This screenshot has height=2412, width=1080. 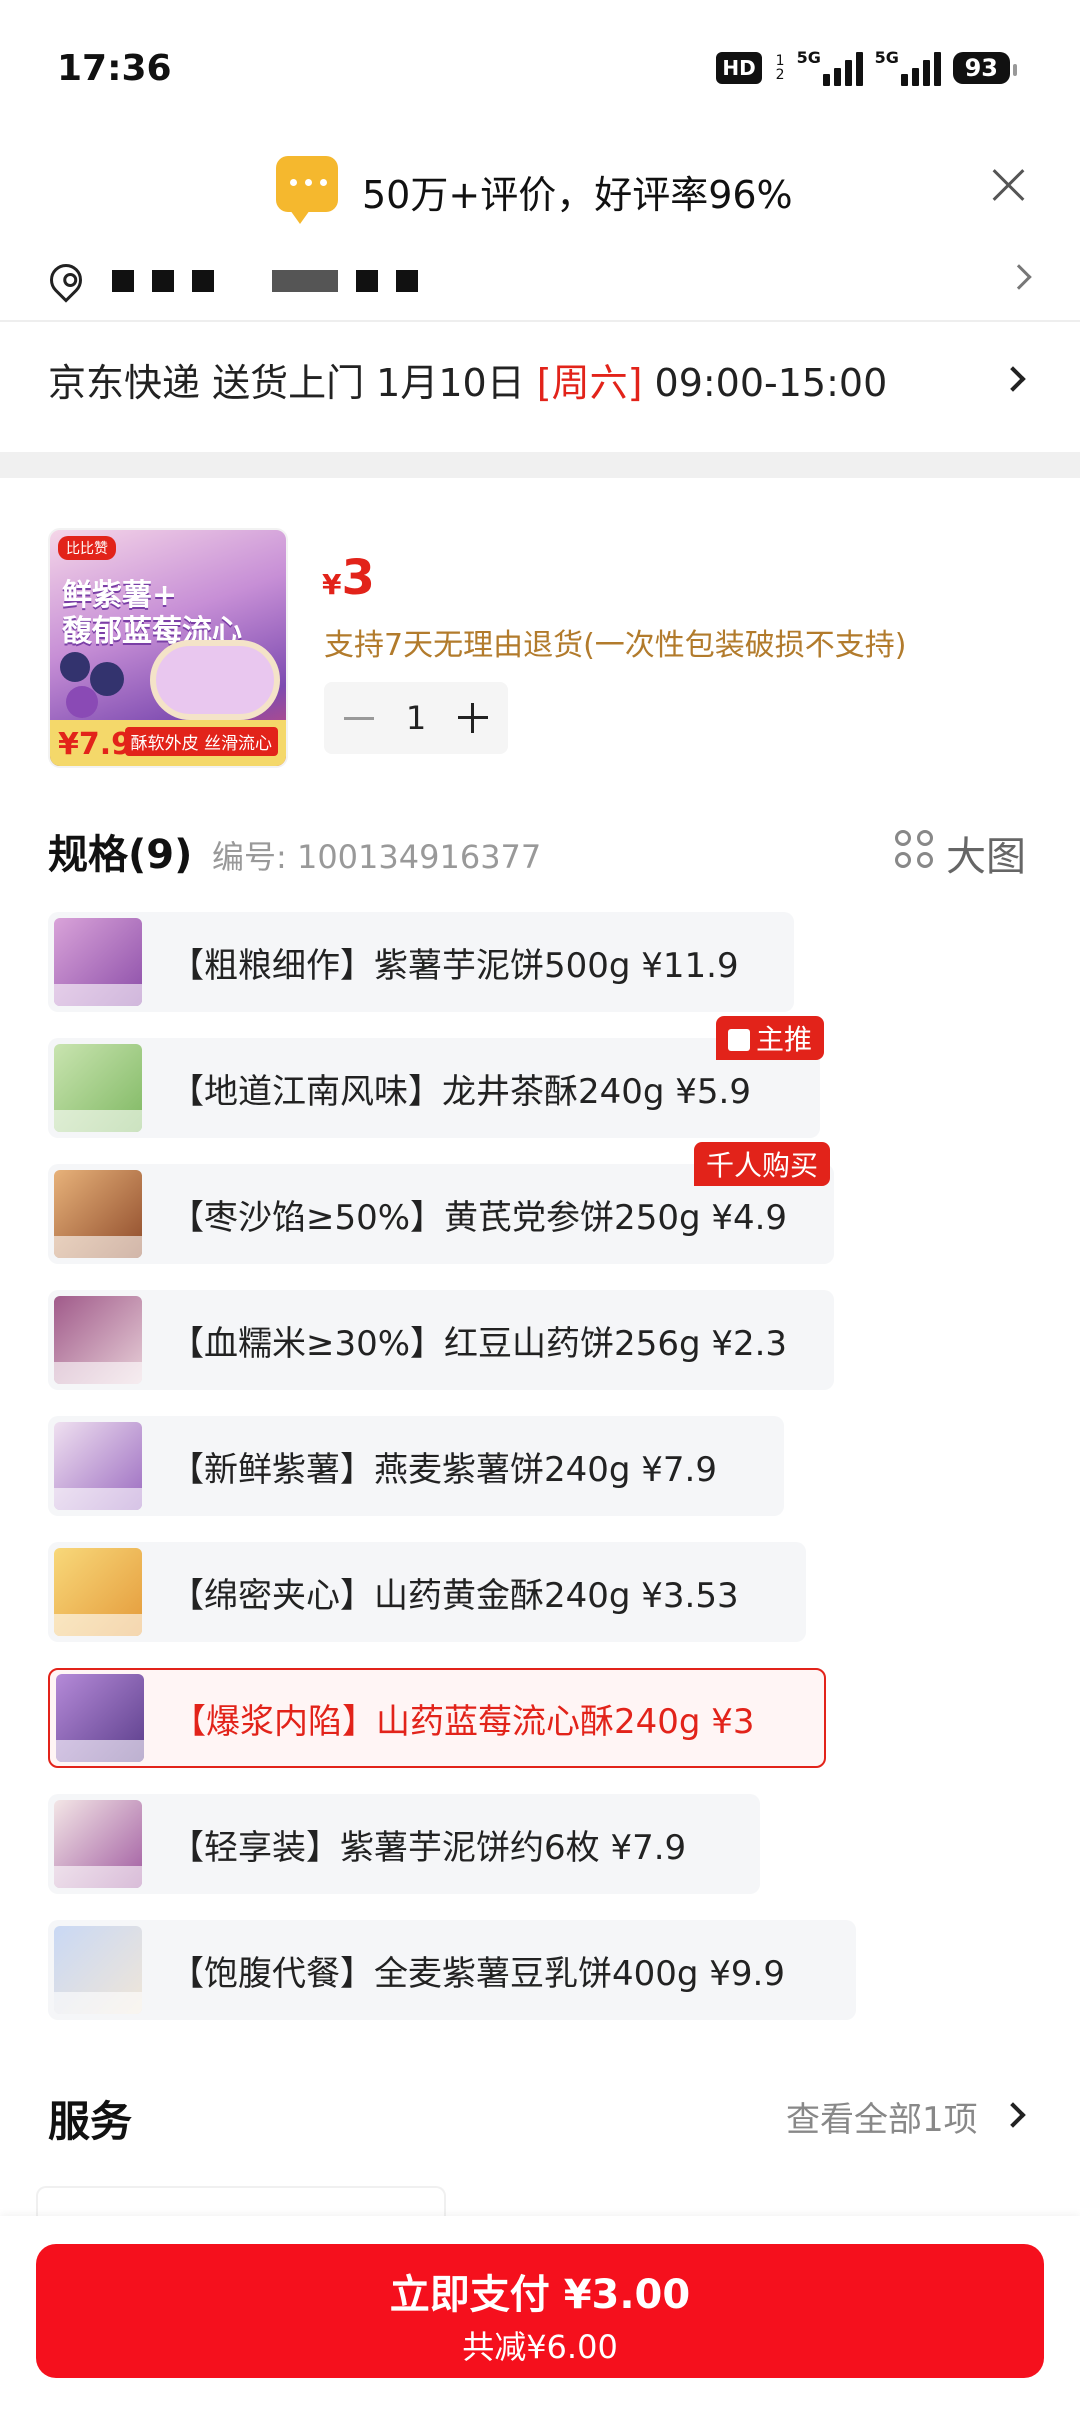 I want to click on hd-sub-icon: 12, so click(x=780, y=68).